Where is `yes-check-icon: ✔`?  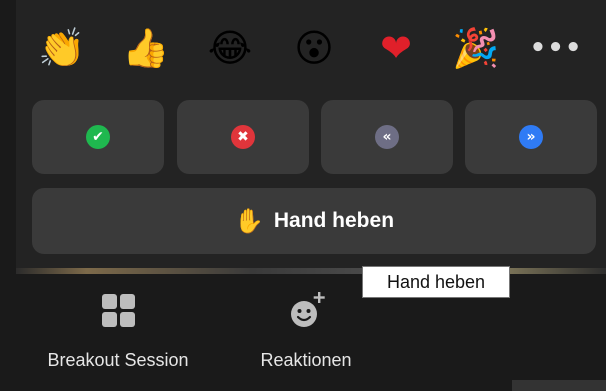
yes-check-icon: ✔ is located at coordinates (98, 137).